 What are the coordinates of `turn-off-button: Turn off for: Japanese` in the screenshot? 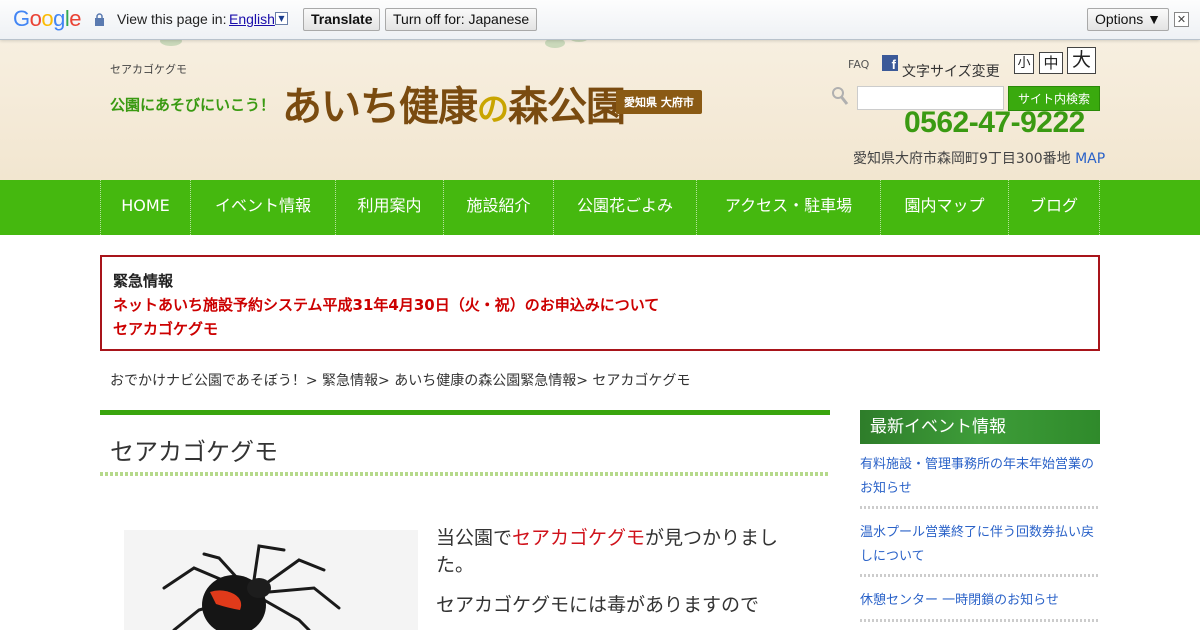 It's located at (461, 19).